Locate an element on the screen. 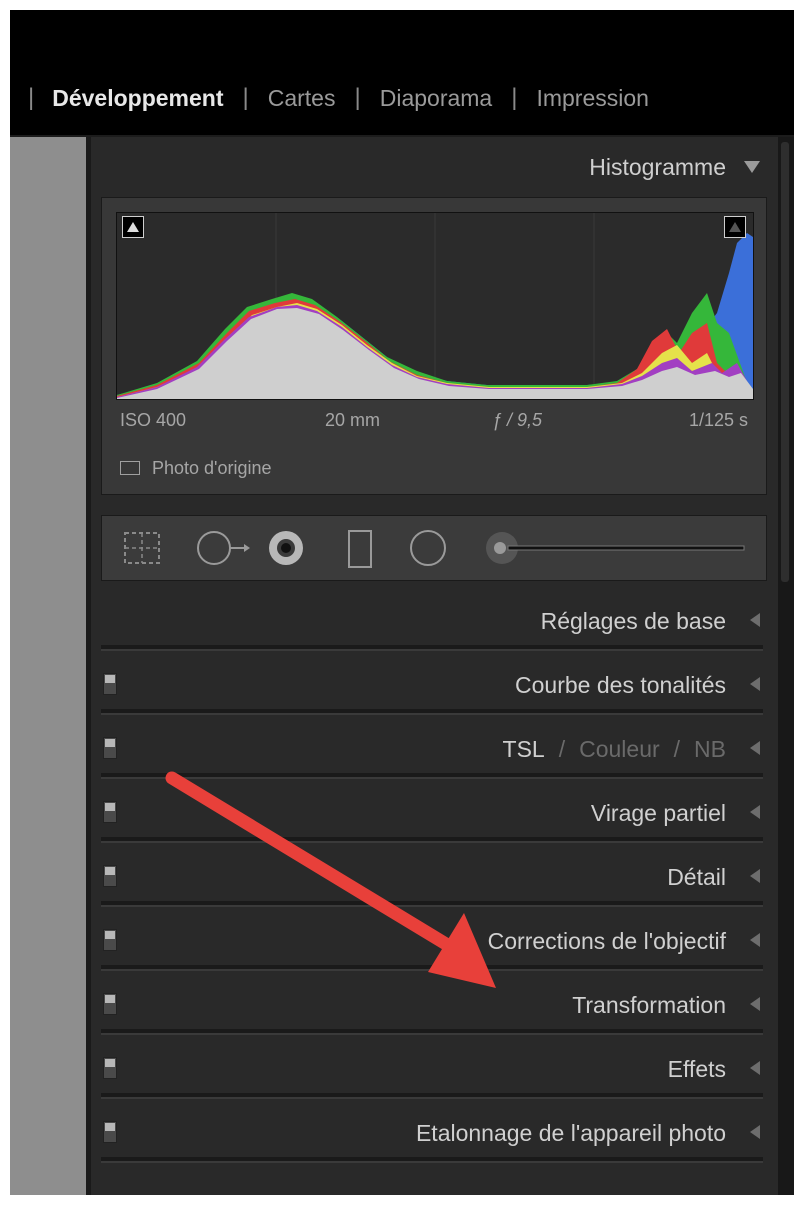  shutter-value: 1/125 s is located at coordinates (718, 420).